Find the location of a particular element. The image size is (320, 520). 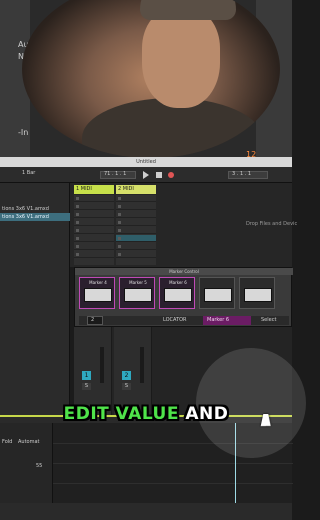

marker-pad: Marker 5 is located at coordinates (137, 293).